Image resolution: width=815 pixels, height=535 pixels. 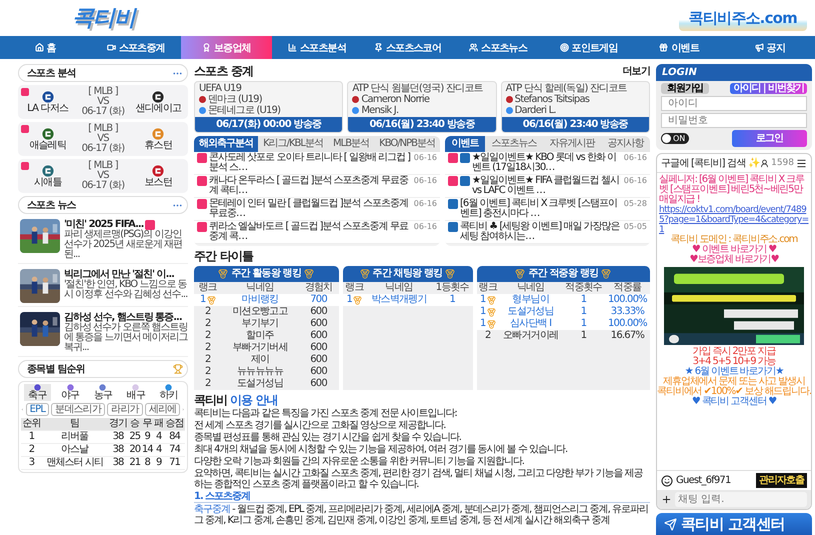 What do you see at coordinates (136, 47) in the screenshot?
I see `nav-item: 스포츠중계` at bounding box center [136, 47].